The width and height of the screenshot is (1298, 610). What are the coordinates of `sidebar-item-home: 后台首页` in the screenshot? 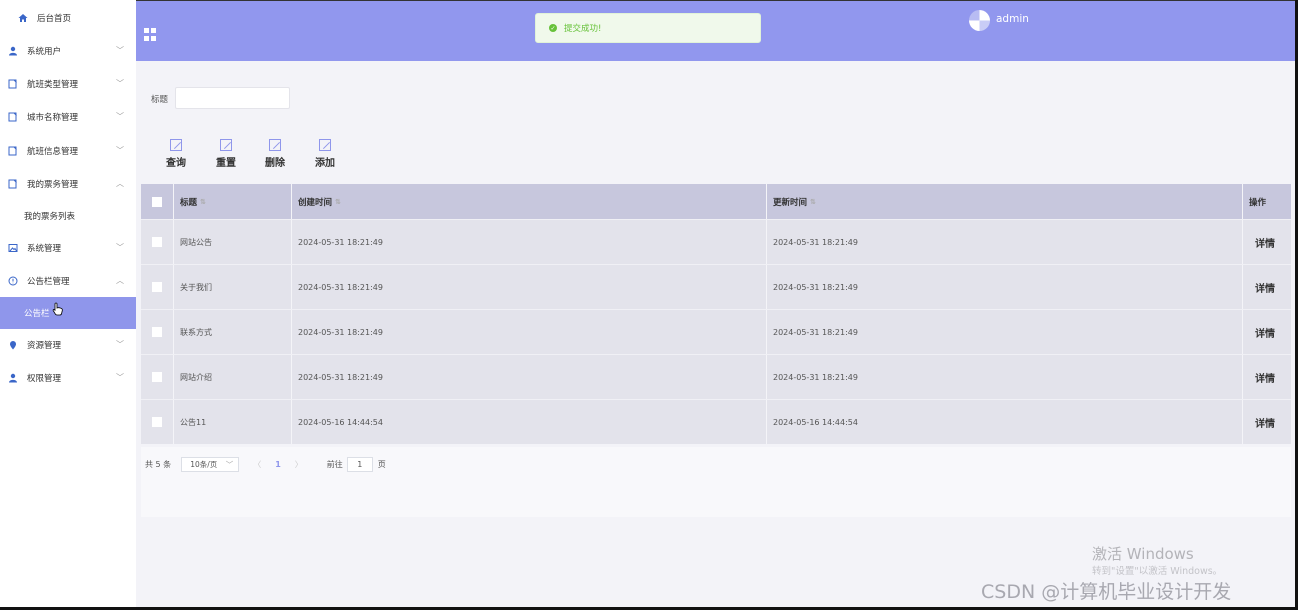 It's located at (68, 17).